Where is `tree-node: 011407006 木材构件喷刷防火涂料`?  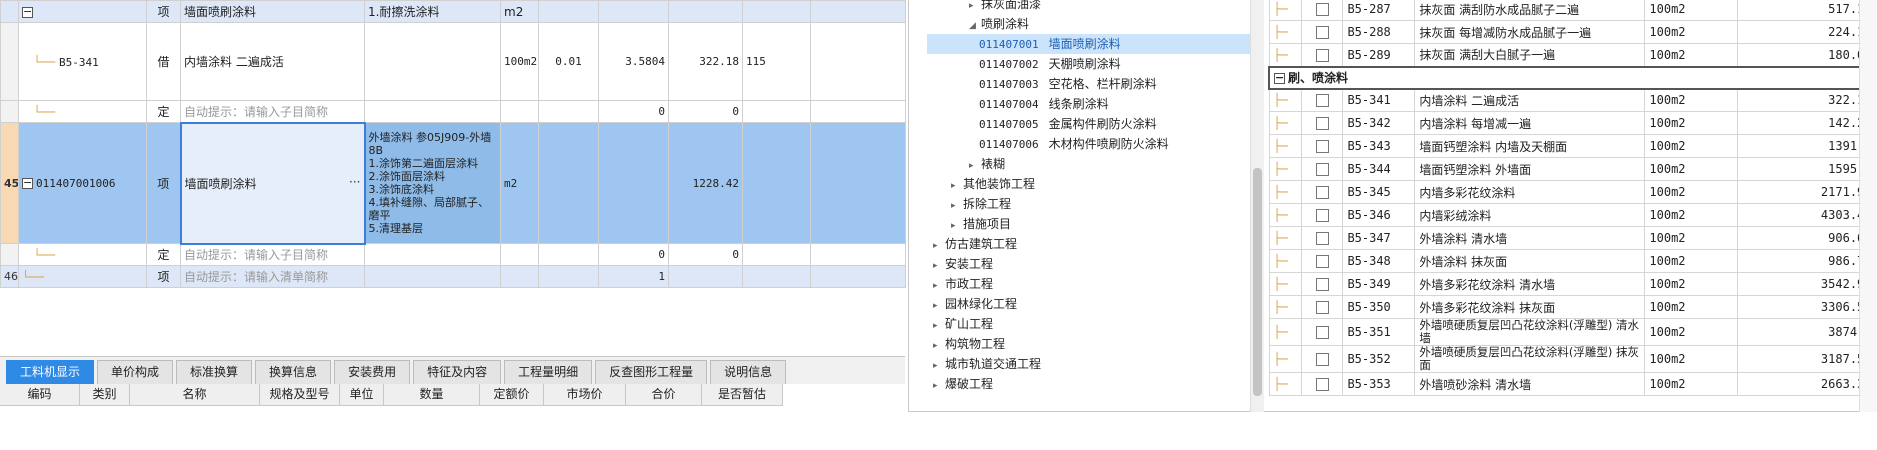
tree-node: 011407006 木材构件喷刷防火涂料 is located at coordinates (1074, 144).